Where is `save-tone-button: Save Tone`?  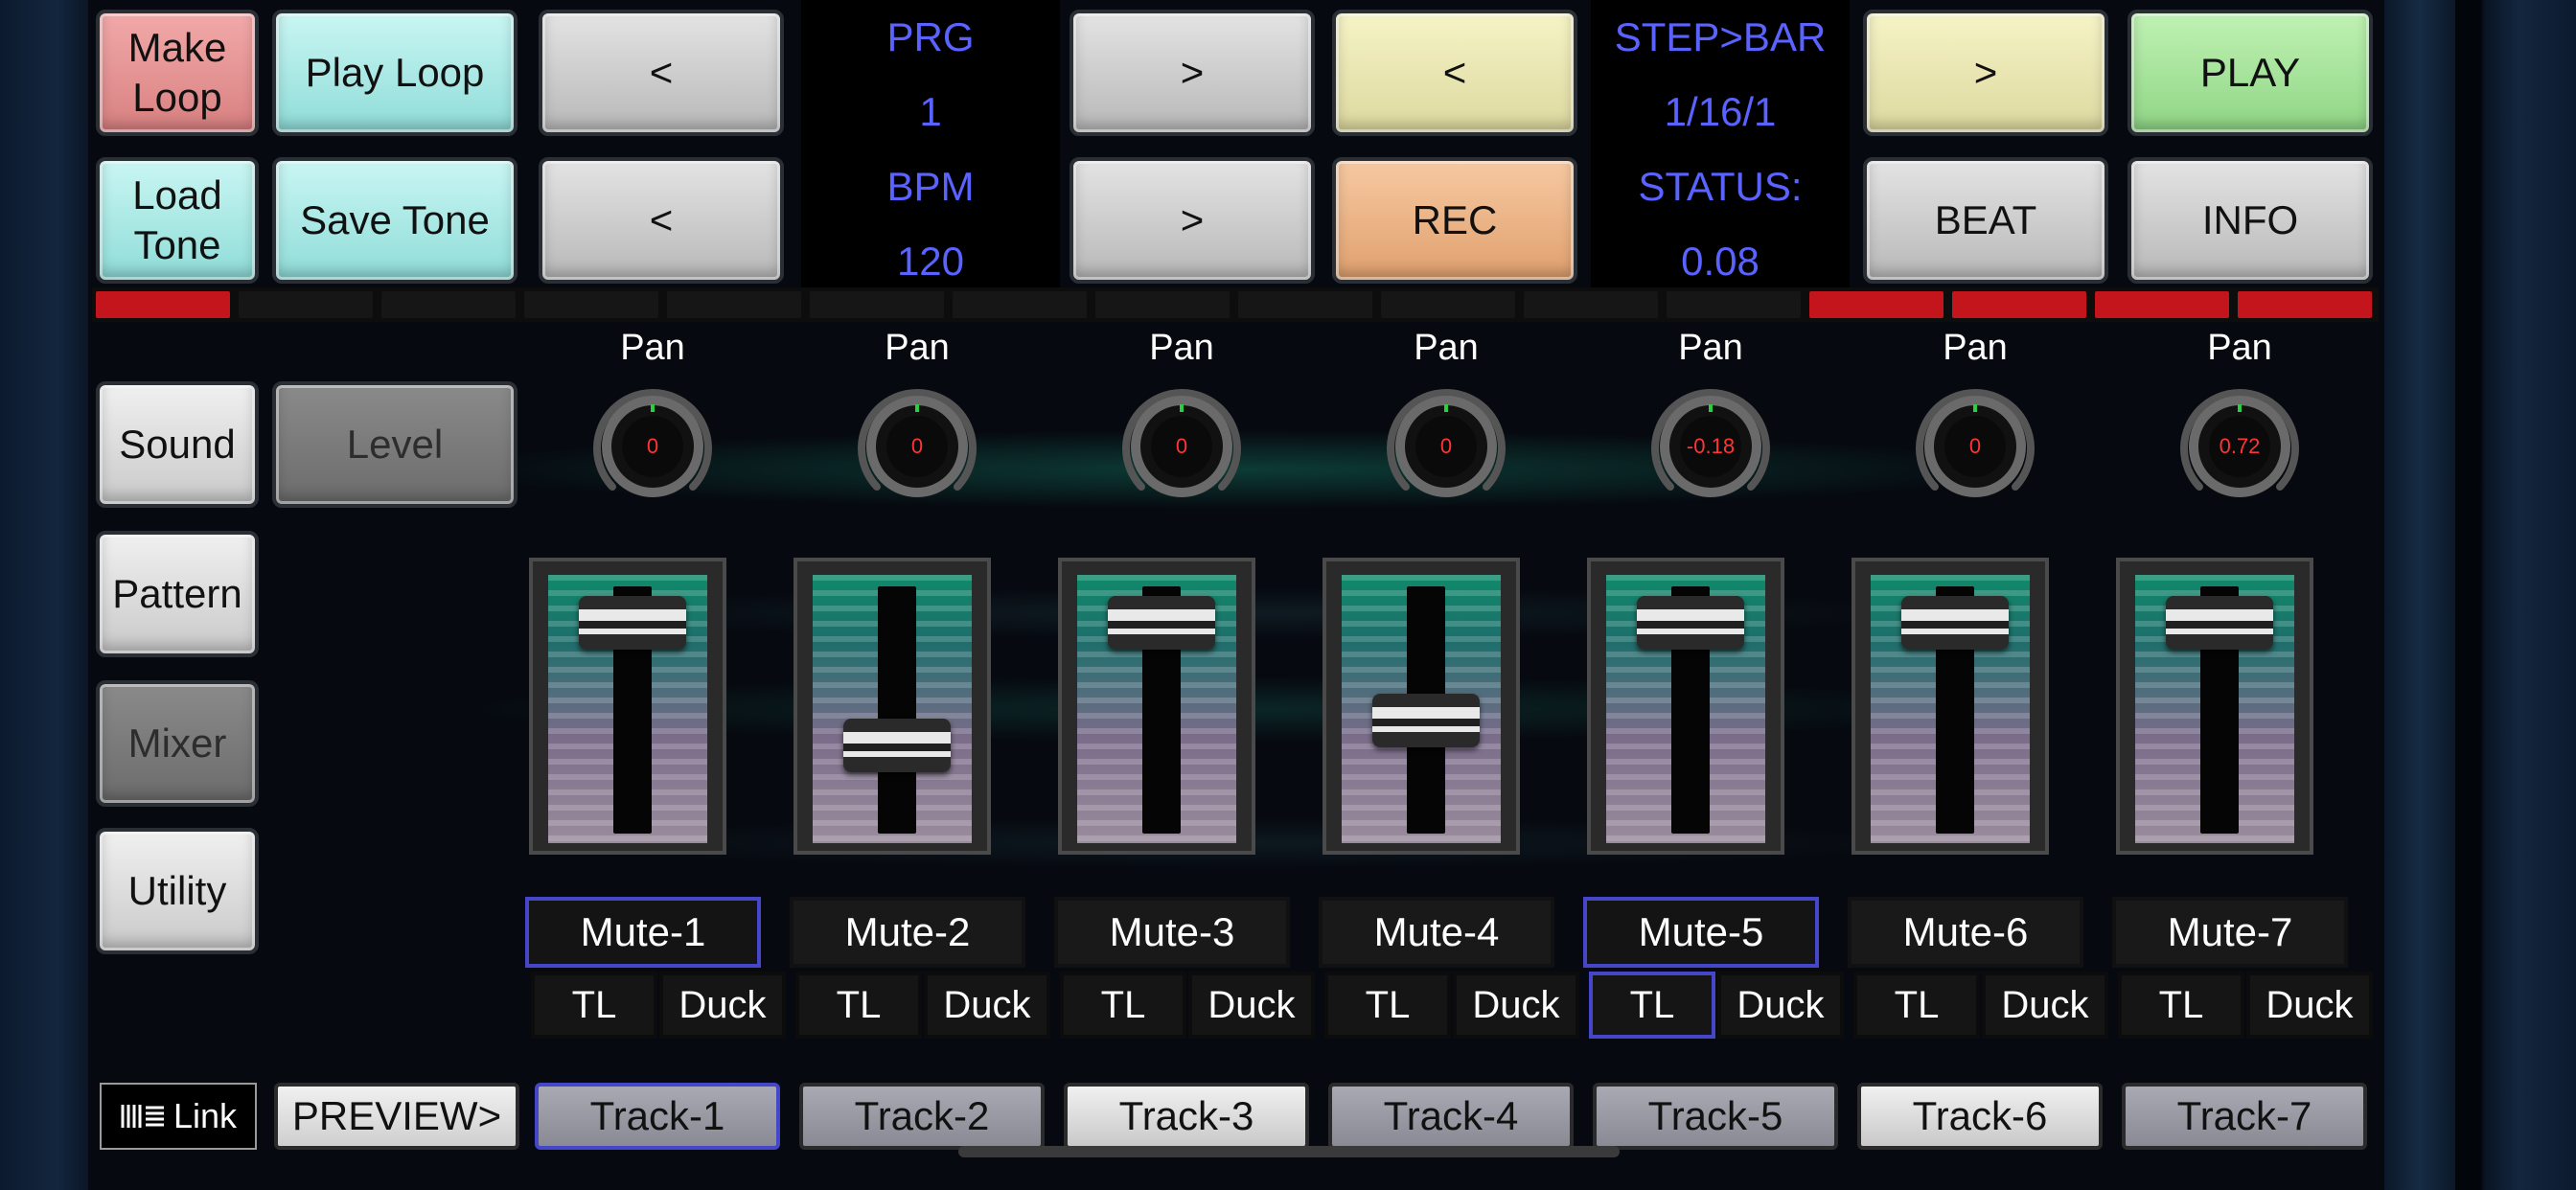 save-tone-button: Save Tone is located at coordinates (395, 221).